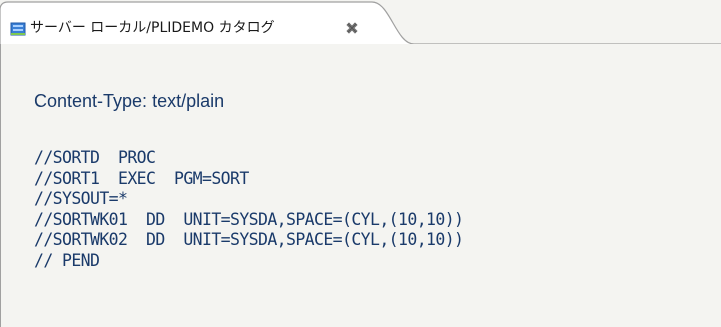 The width and height of the screenshot is (721, 327). What do you see at coordinates (95, 157) in the screenshot?
I see `jcl-line: //SORTD PROC` at bounding box center [95, 157].